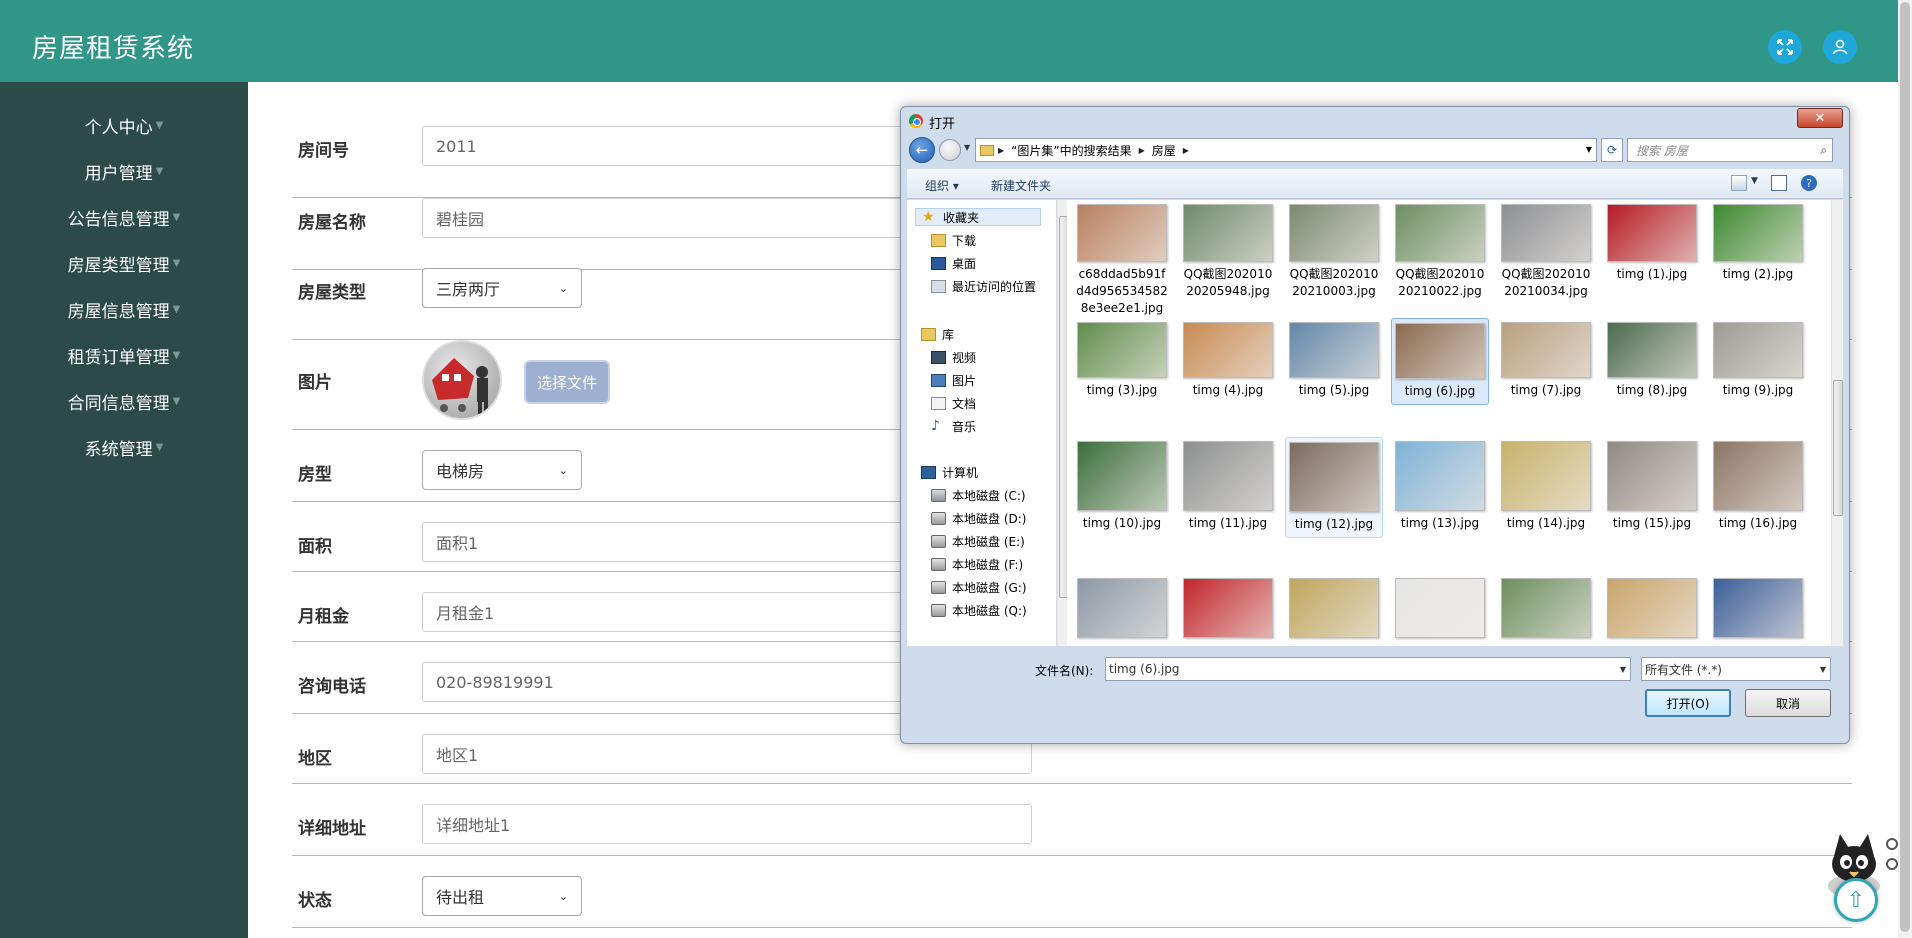 Image resolution: width=1912 pixels, height=938 pixels. What do you see at coordinates (1758, 486) in the screenshot?
I see `file-item: timg (16).jpg` at bounding box center [1758, 486].